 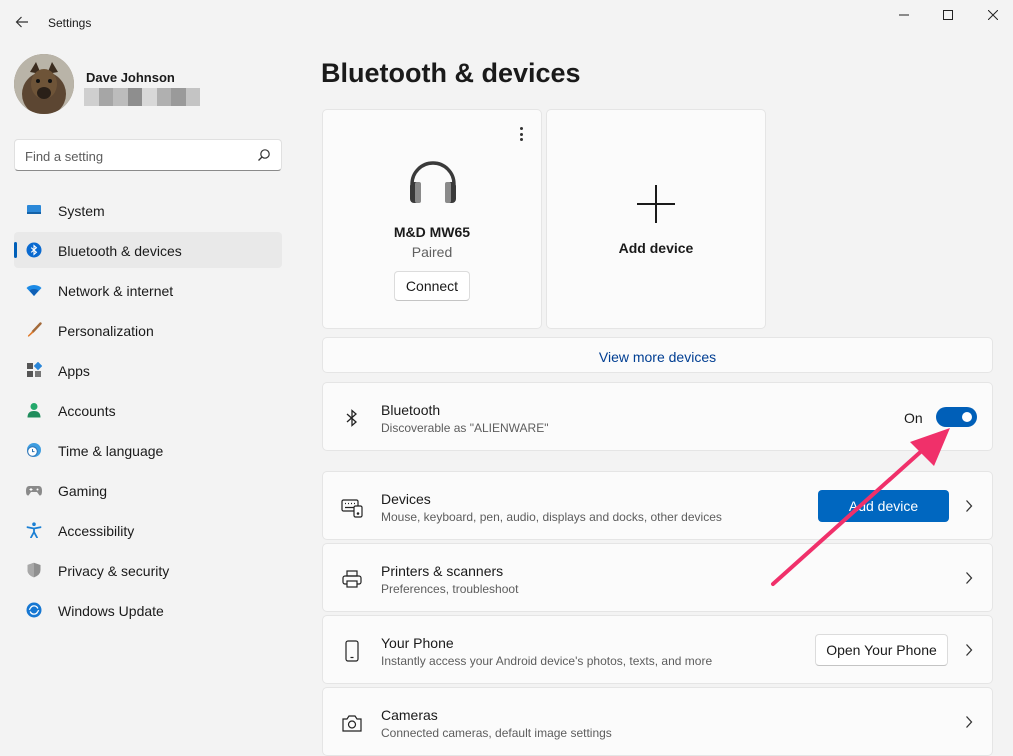 What do you see at coordinates (264, 155) in the screenshot?
I see `search-icon` at bounding box center [264, 155].